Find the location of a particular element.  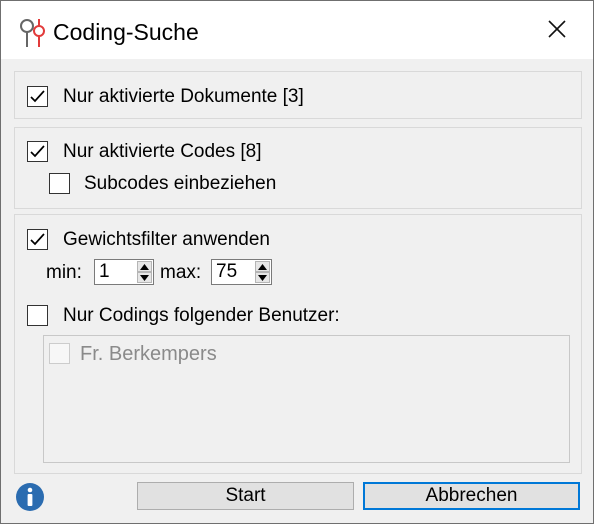

user-label: Fr. Berkempers is located at coordinates (148, 354).